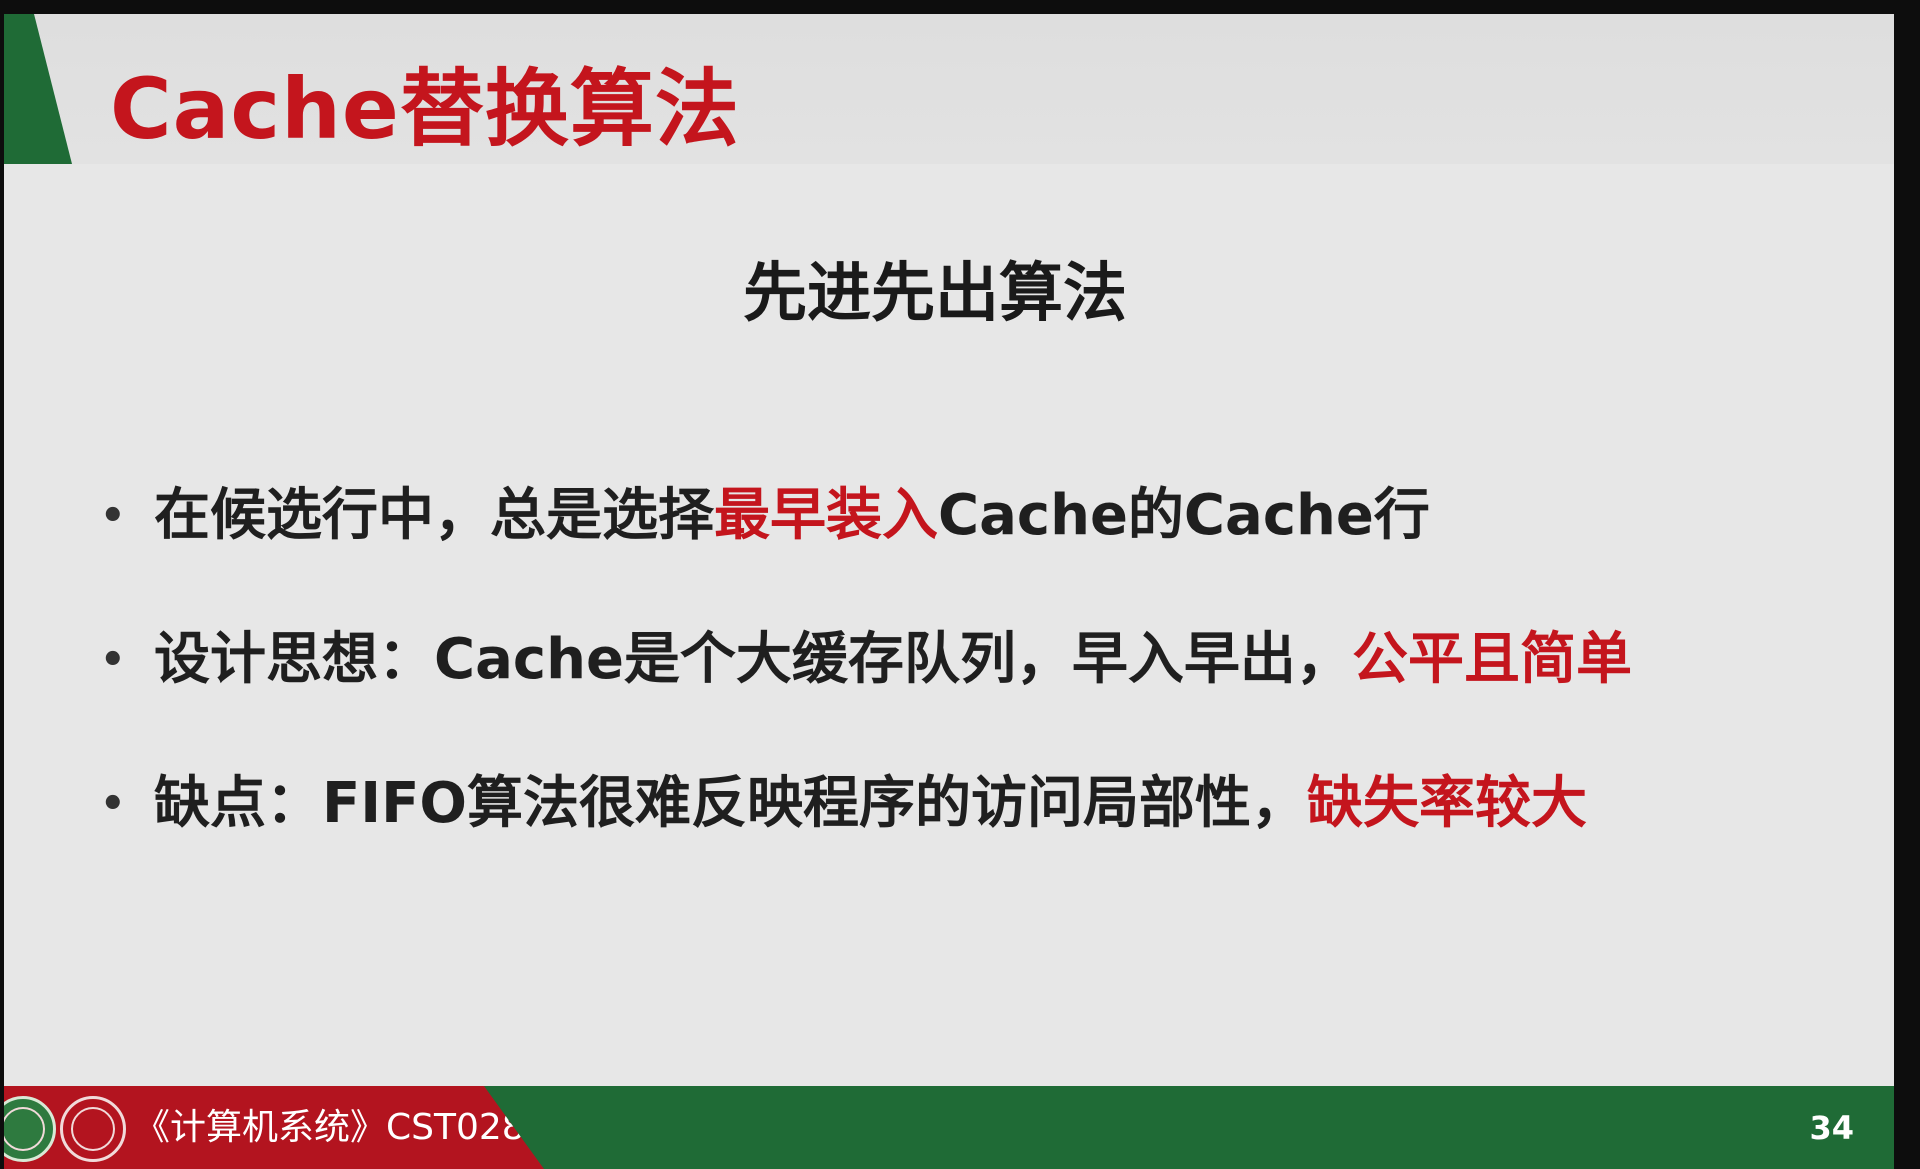  Describe the element at coordinates (1446, 803) in the screenshot. I see `bullet-highlight: 缺失率较大` at that location.